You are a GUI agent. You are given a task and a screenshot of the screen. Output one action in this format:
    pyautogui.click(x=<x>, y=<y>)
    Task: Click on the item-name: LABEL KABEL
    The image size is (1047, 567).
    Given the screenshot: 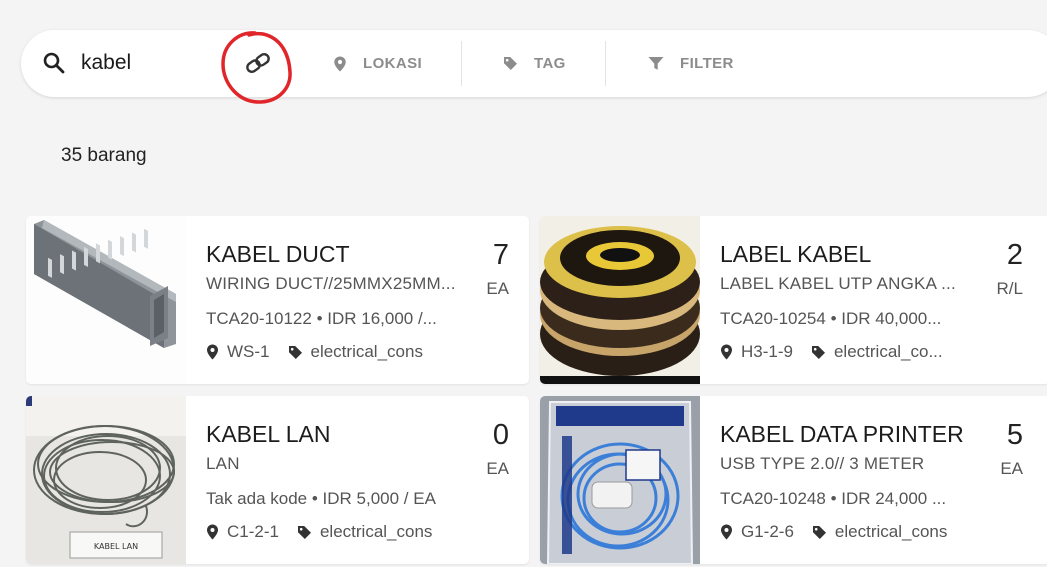 What is the action you would take?
    pyautogui.click(x=796, y=254)
    